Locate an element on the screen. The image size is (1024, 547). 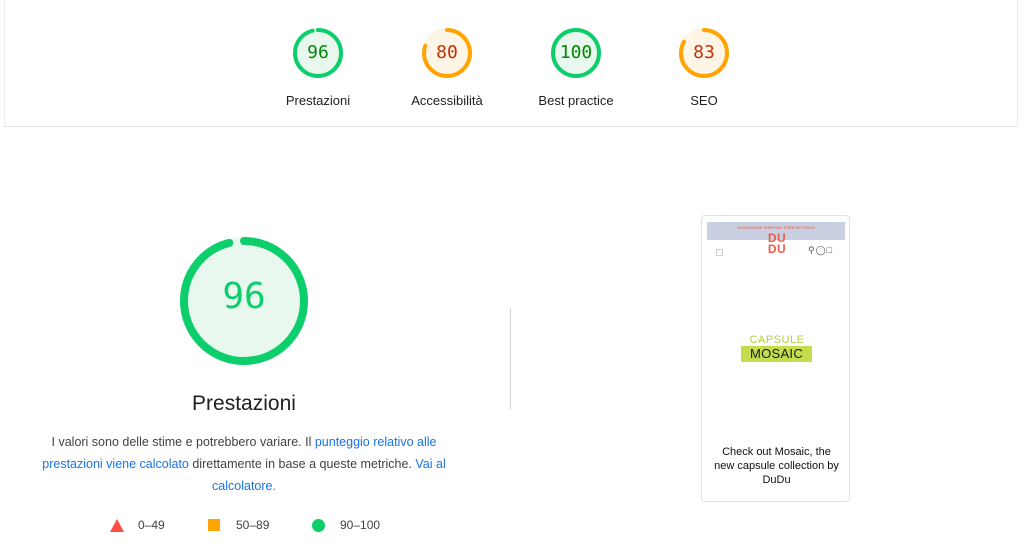
performance-title: Prestazioni is located at coordinates (244, 403).